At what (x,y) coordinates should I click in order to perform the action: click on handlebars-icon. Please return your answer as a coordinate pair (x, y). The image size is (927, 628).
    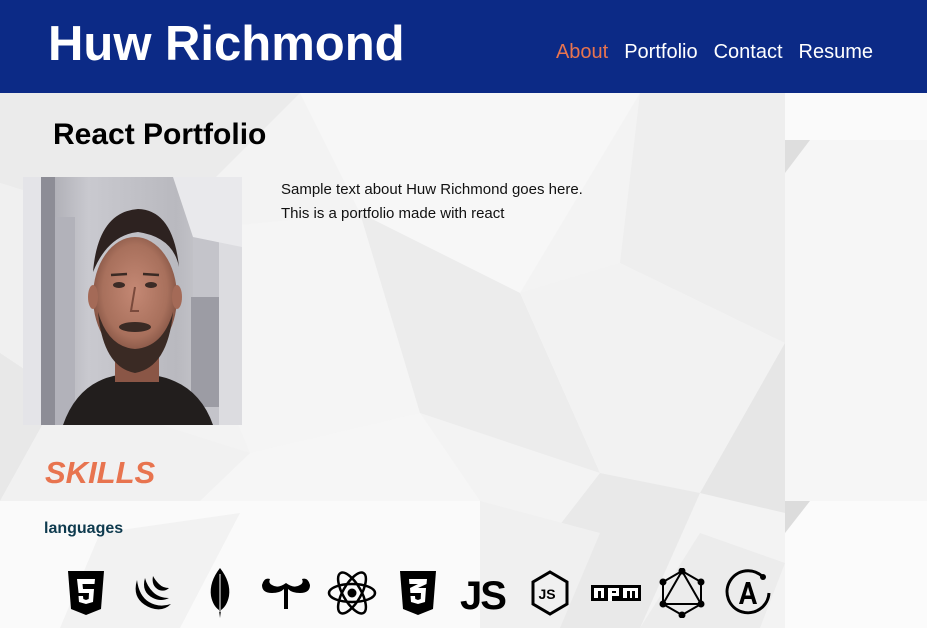
    Looking at the image, I should click on (286, 593).